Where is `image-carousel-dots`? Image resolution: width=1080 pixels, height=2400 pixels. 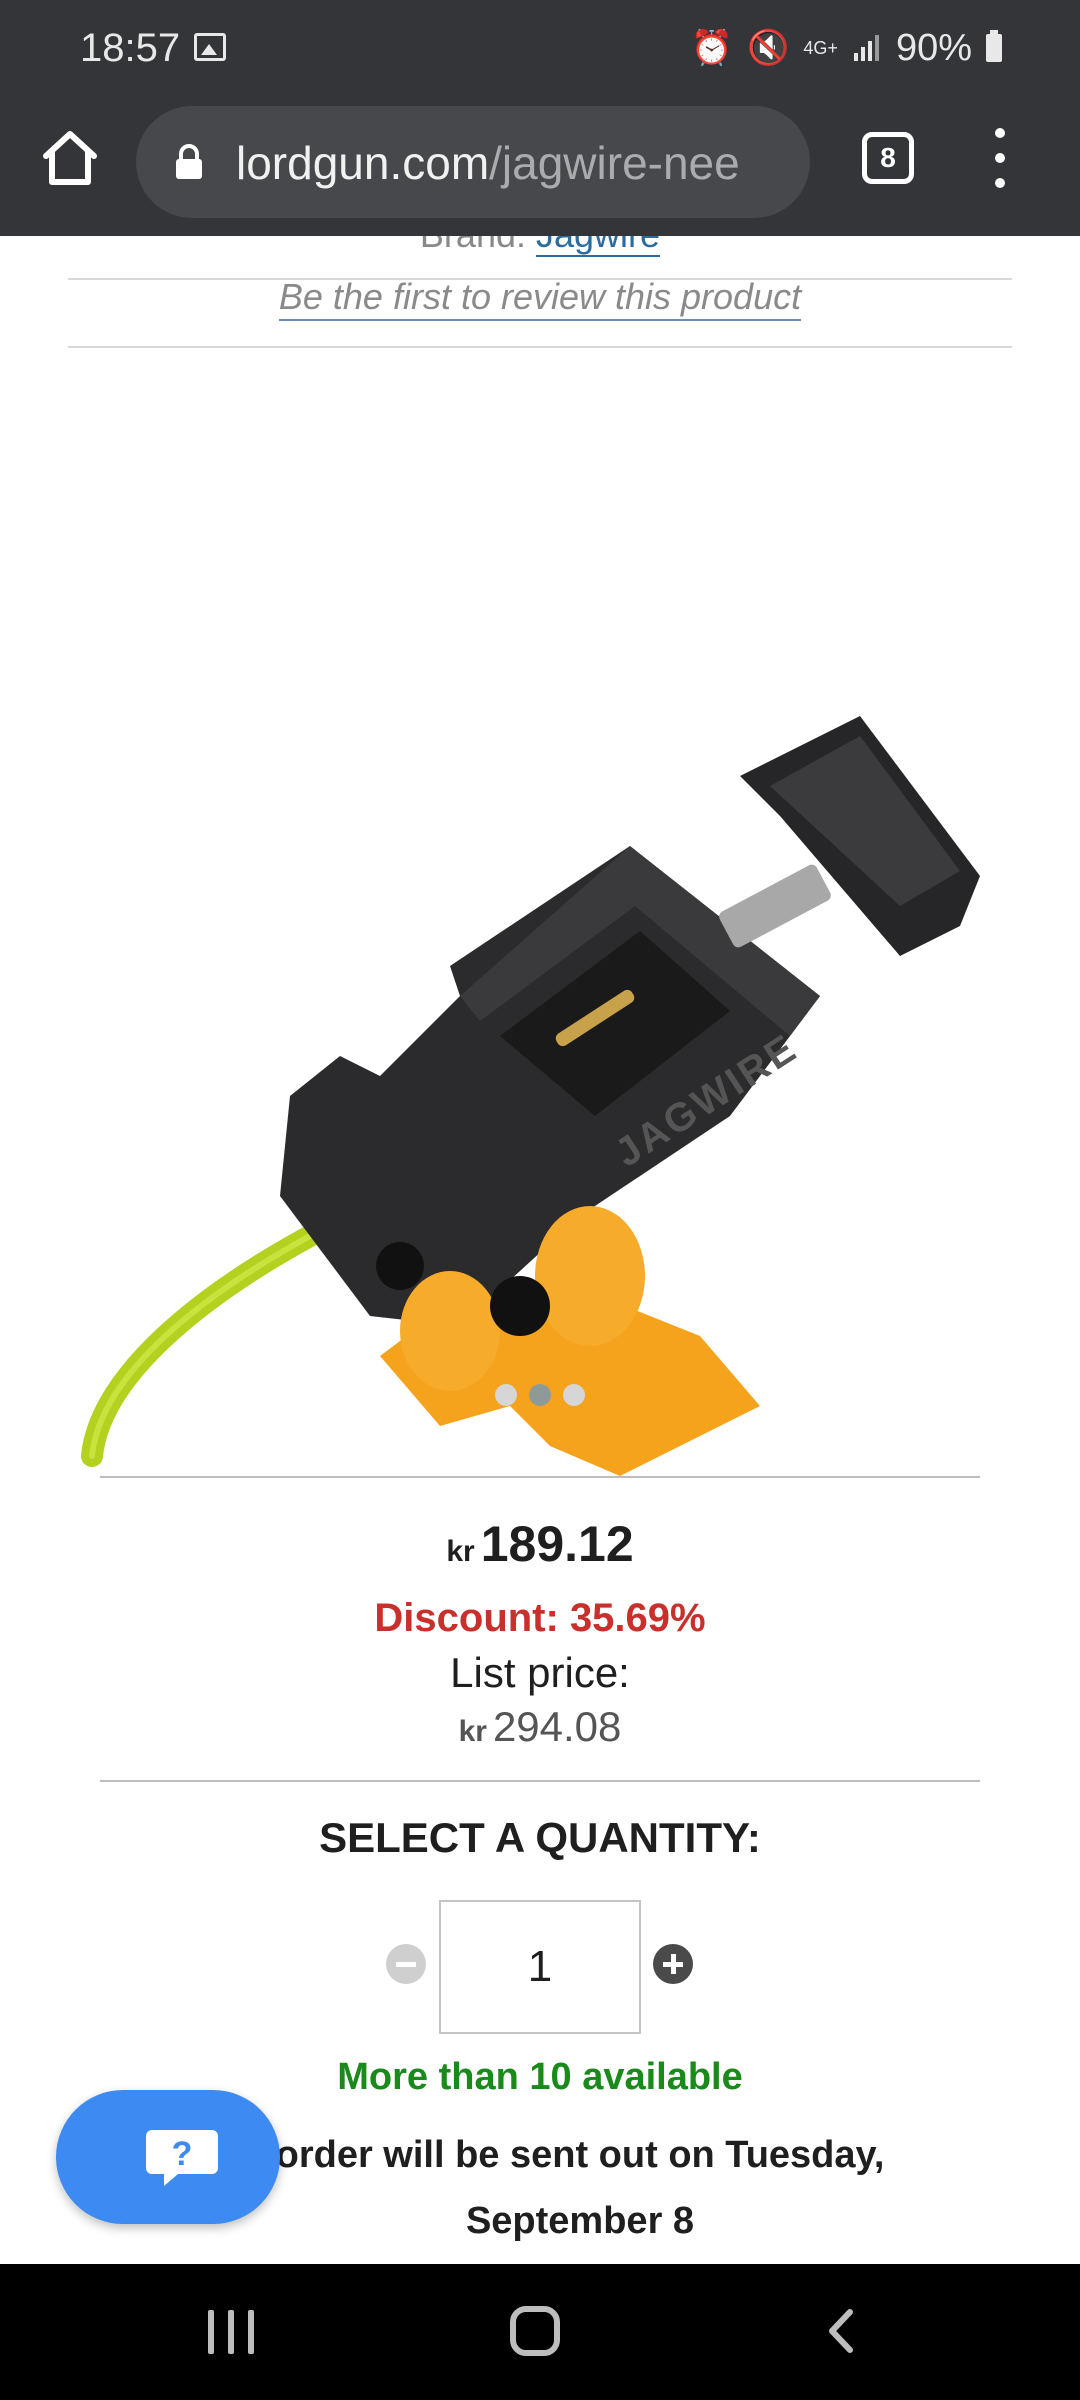 image-carousel-dots is located at coordinates (540, 1395).